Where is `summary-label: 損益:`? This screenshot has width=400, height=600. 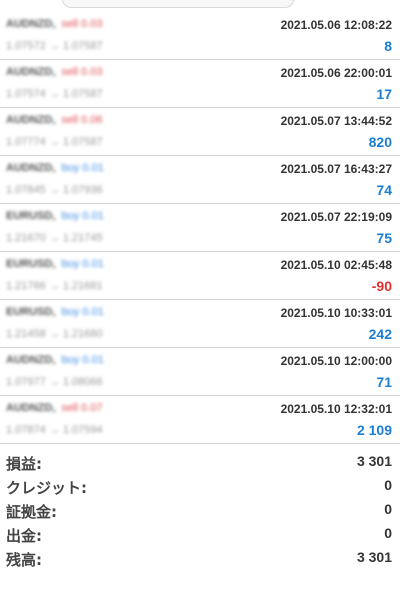
summary-label: 損益: is located at coordinates (24, 464).